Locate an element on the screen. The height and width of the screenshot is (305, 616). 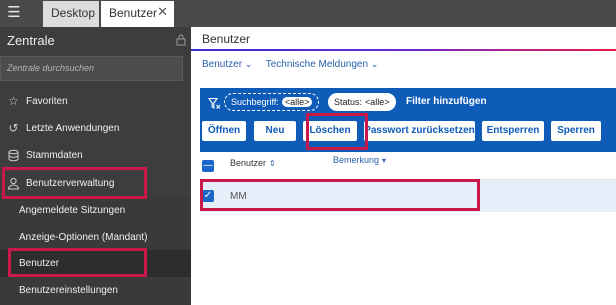
user-icon is located at coordinates (13, 183).